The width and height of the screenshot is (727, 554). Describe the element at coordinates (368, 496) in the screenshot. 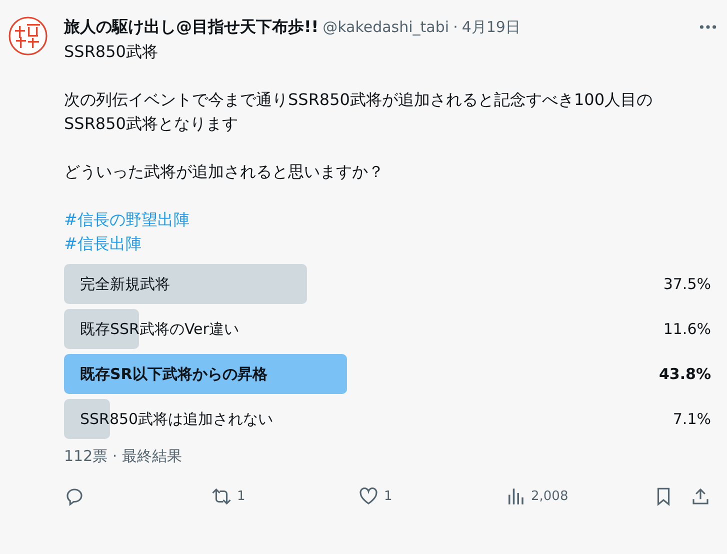

I see `heart-icon` at that location.